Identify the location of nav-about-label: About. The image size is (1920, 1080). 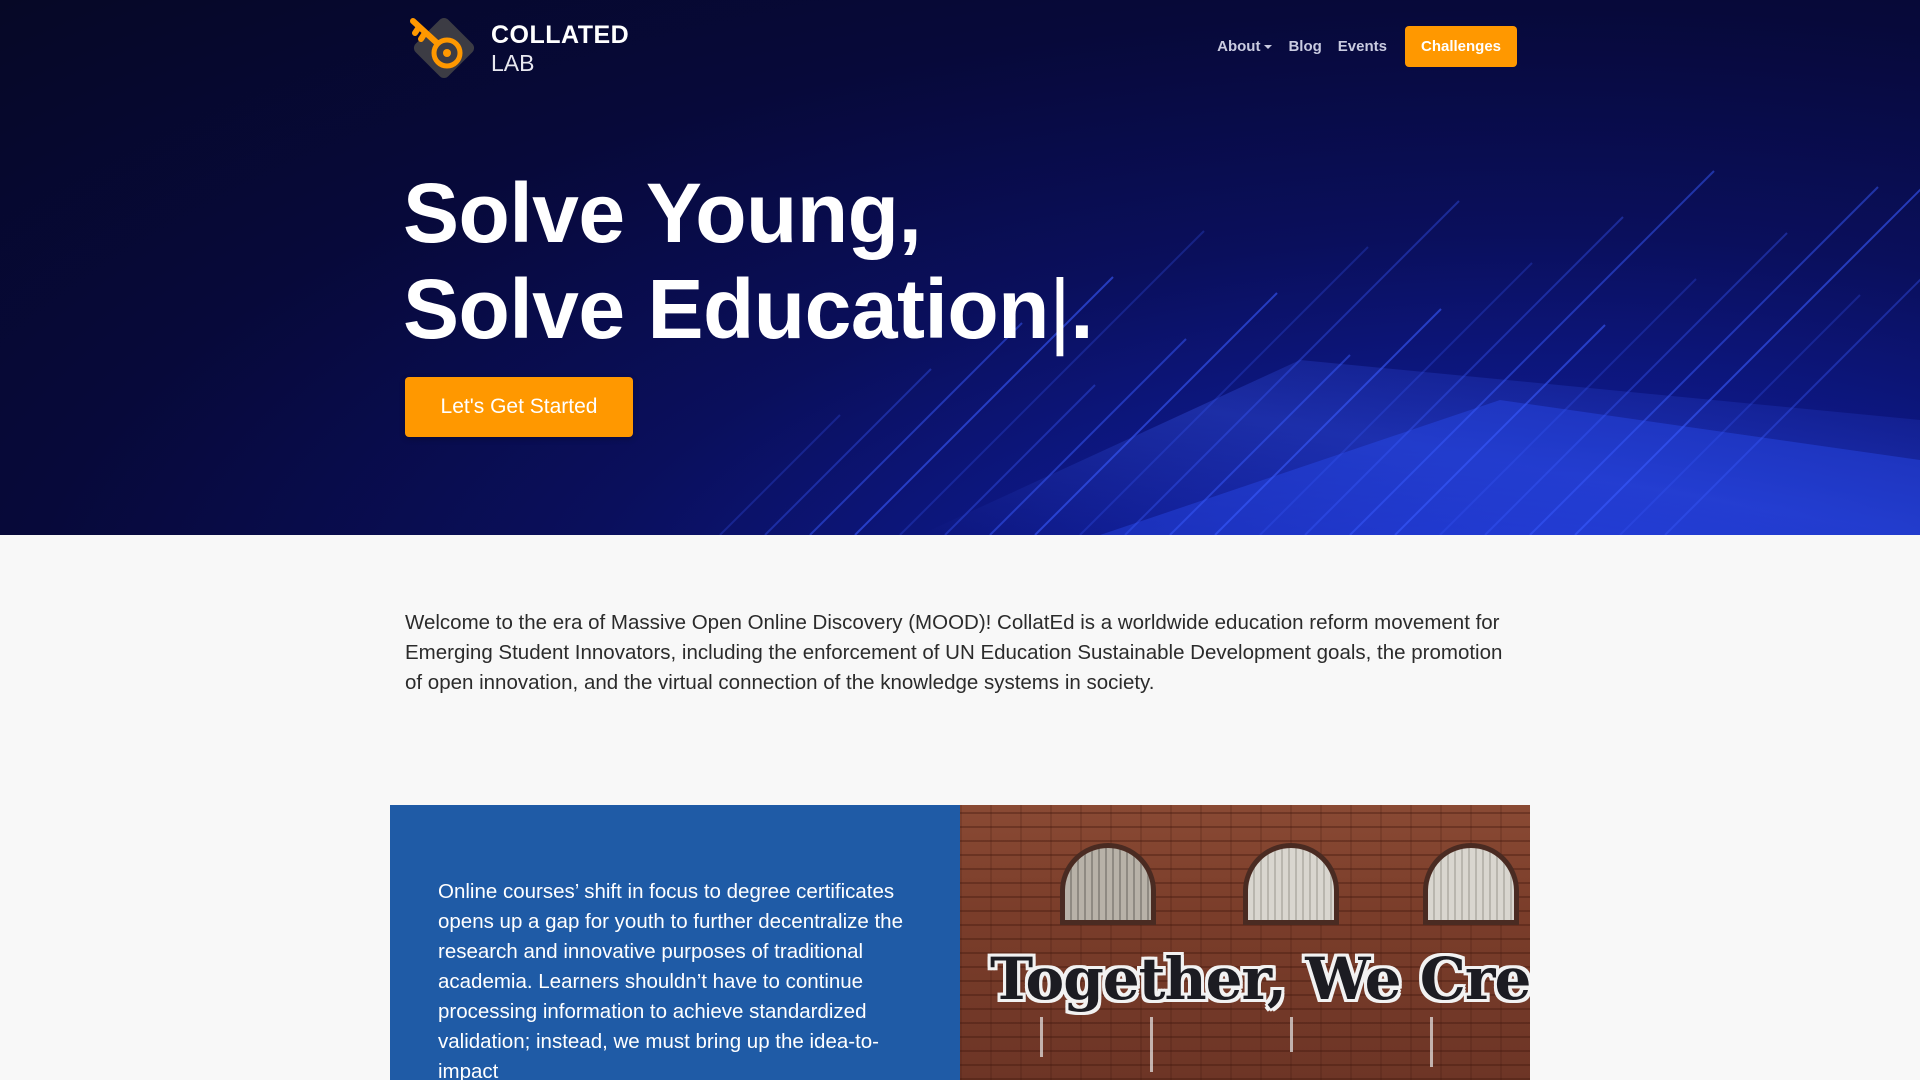
(1239, 46).